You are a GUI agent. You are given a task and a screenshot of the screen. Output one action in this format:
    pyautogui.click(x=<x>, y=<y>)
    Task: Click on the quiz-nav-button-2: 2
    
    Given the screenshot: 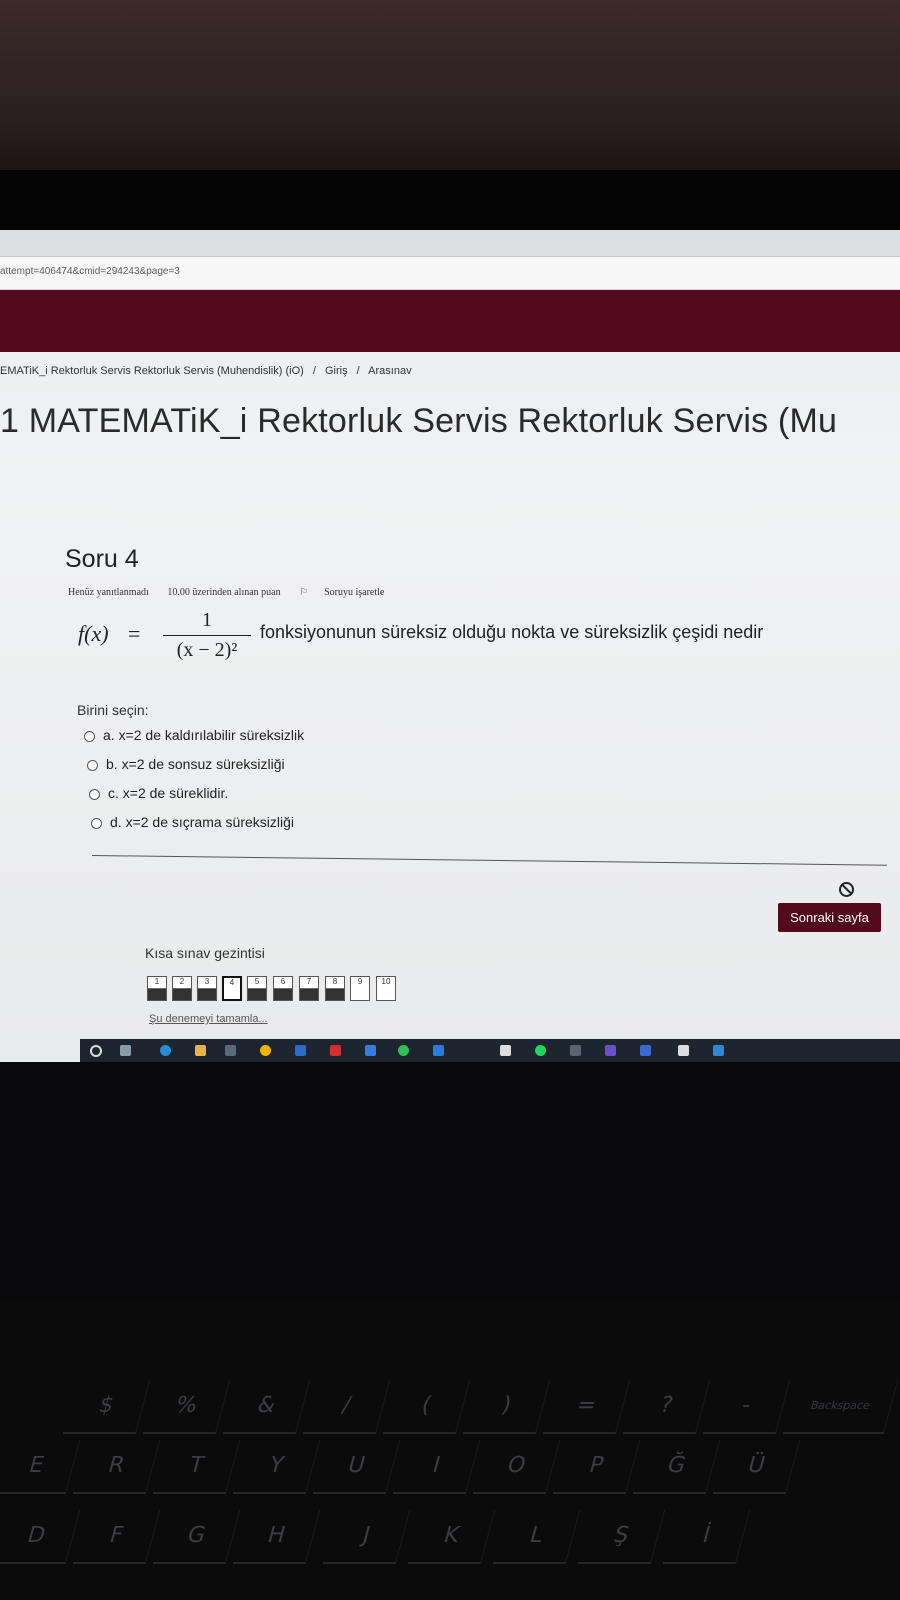 What is the action you would take?
    pyautogui.click(x=182, y=988)
    